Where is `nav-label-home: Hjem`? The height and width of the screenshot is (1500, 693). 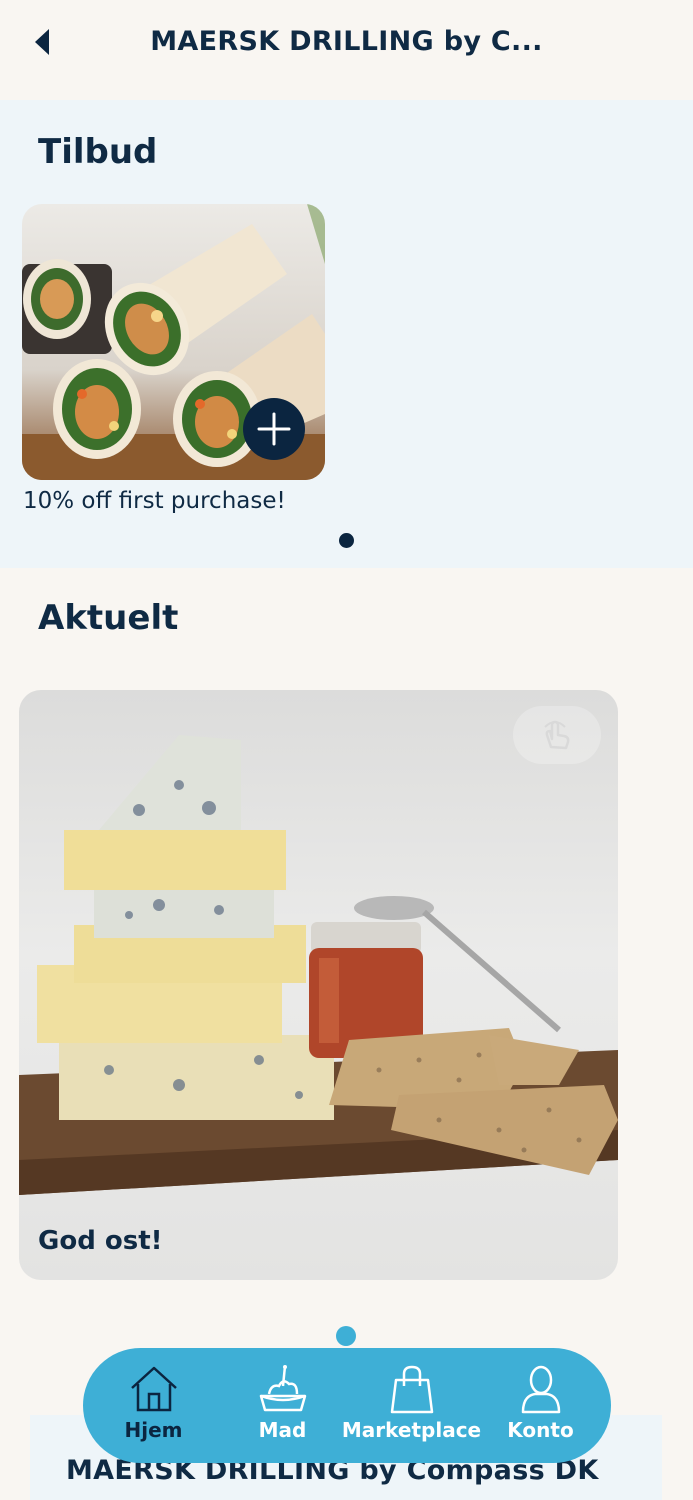
nav-label-home: Hjem is located at coordinates (153, 1430).